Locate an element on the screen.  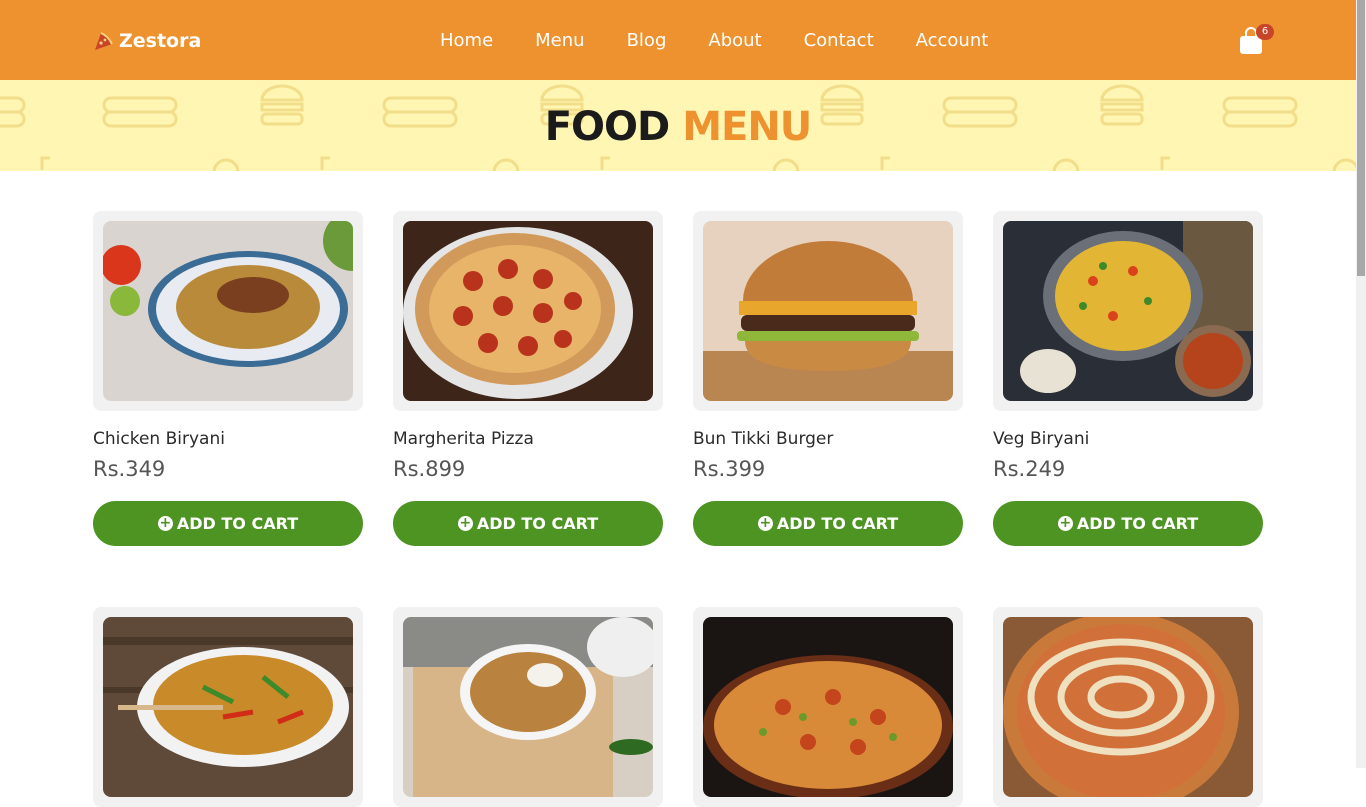
margherita-pizza-image is located at coordinates (528, 311).